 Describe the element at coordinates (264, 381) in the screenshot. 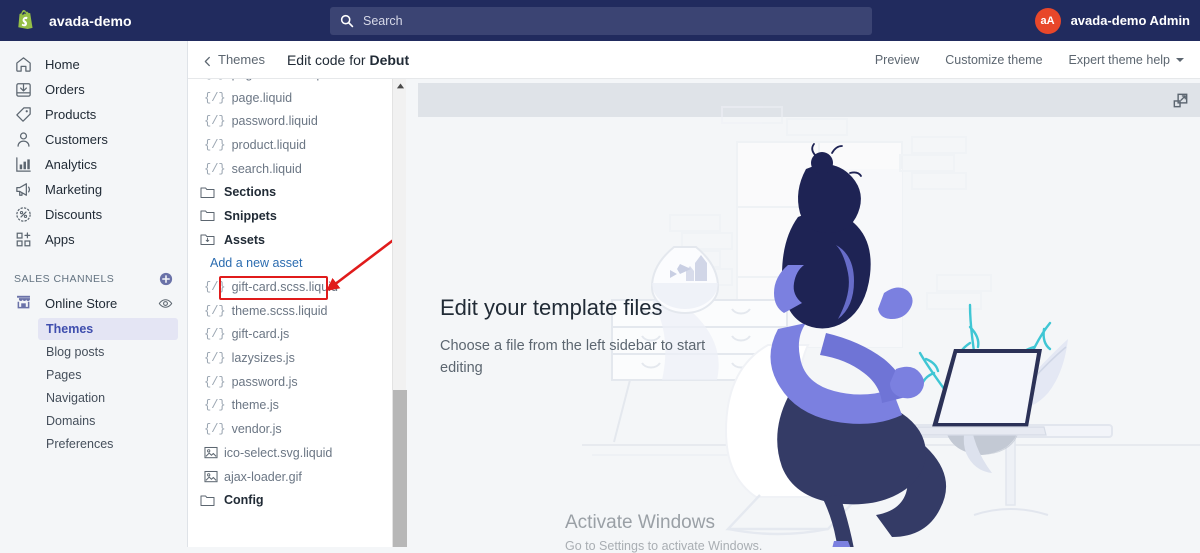

I see `file-name: password.js` at that location.